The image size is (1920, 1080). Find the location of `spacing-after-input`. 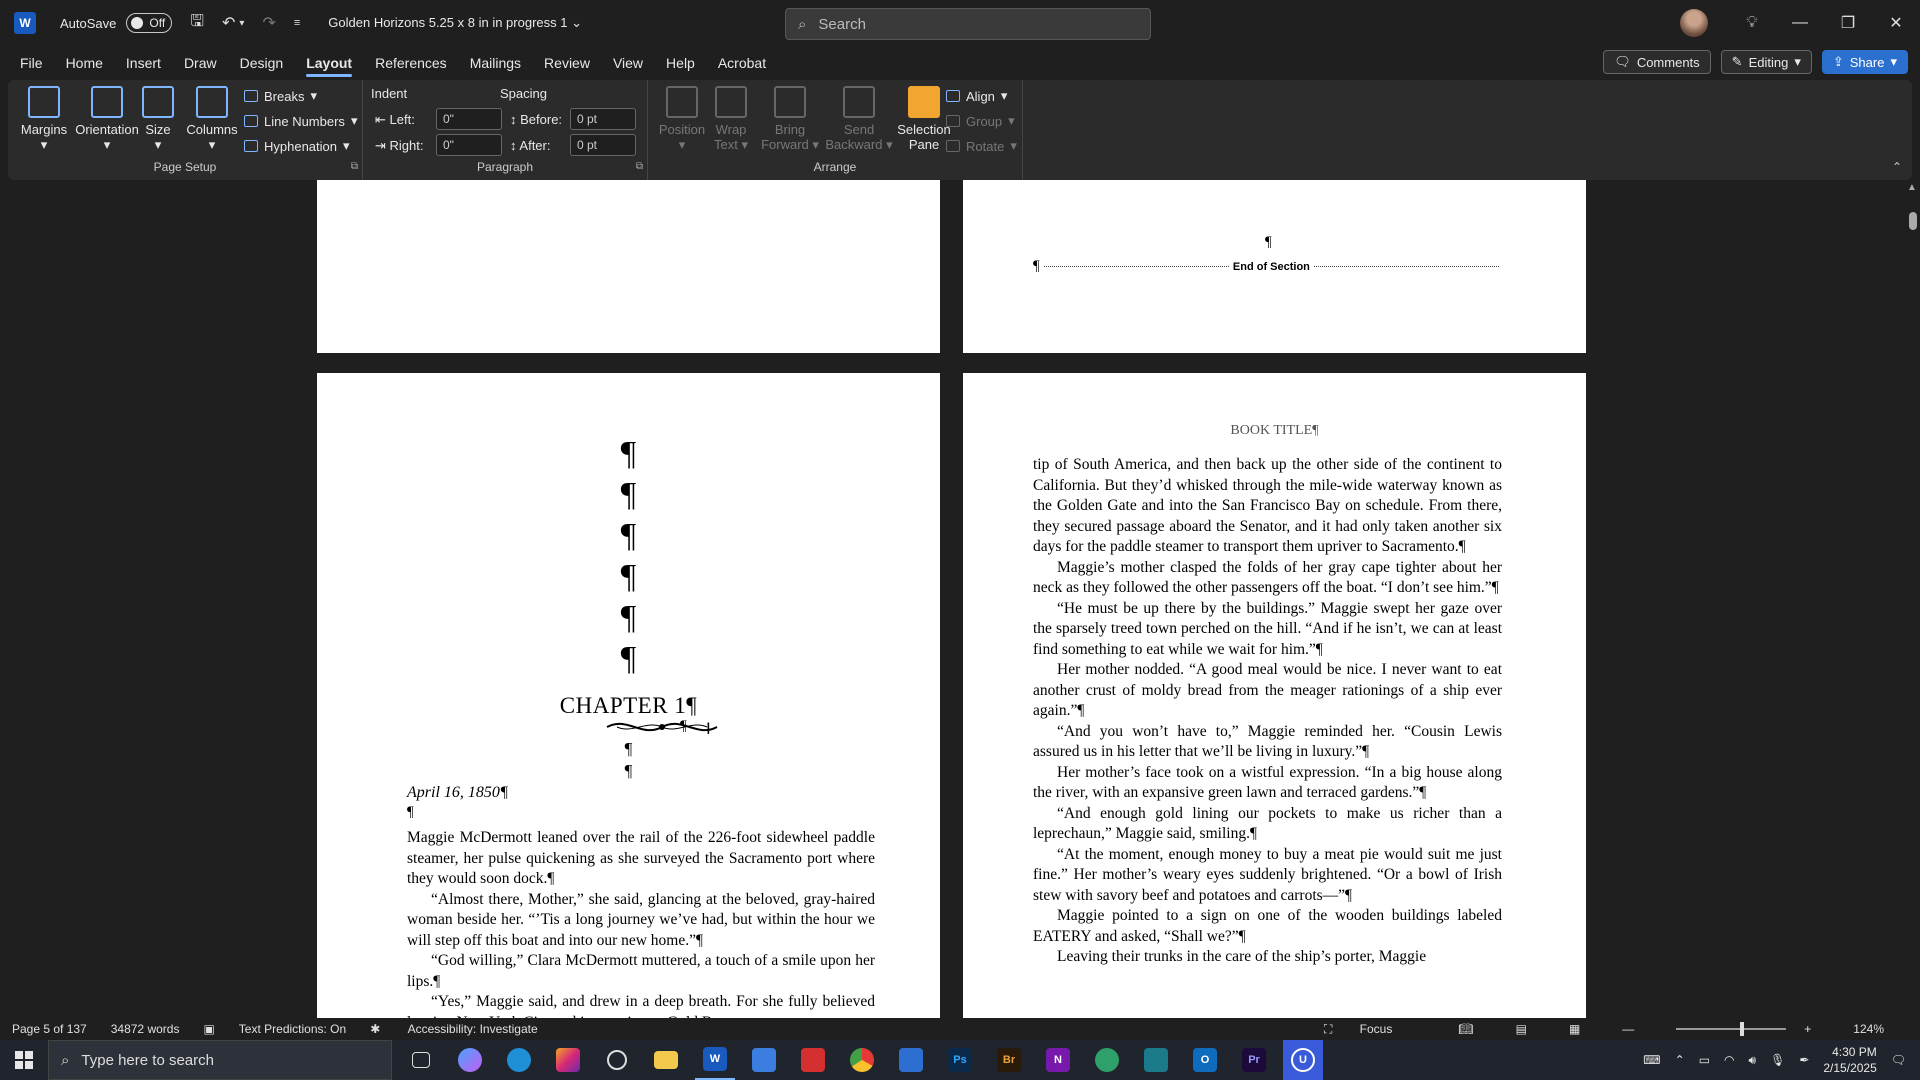

spacing-after-input is located at coordinates (603, 145).